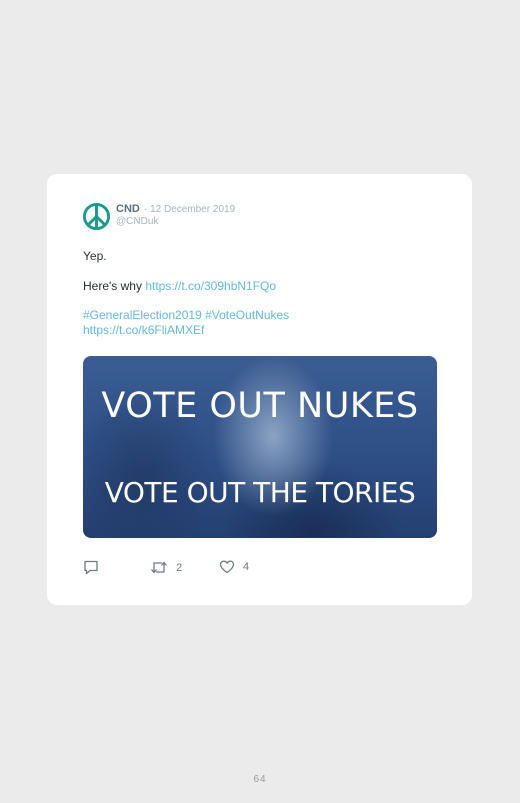 The image size is (520, 803). Describe the element at coordinates (137, 221) in the screenshot. I see `author-handle: @CNDuk` at that location.